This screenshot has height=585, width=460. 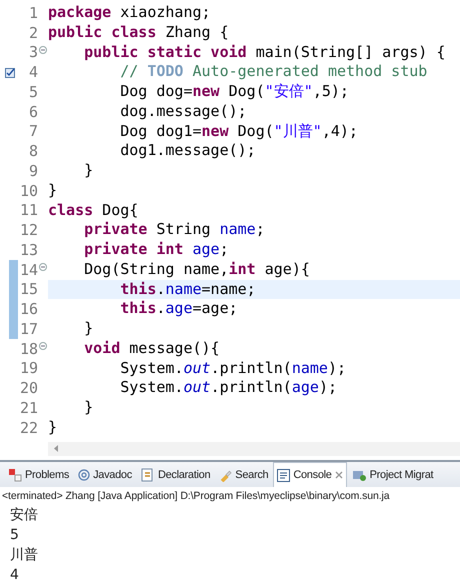 I want to click on line-number: 17, so click(x=29, y=329).